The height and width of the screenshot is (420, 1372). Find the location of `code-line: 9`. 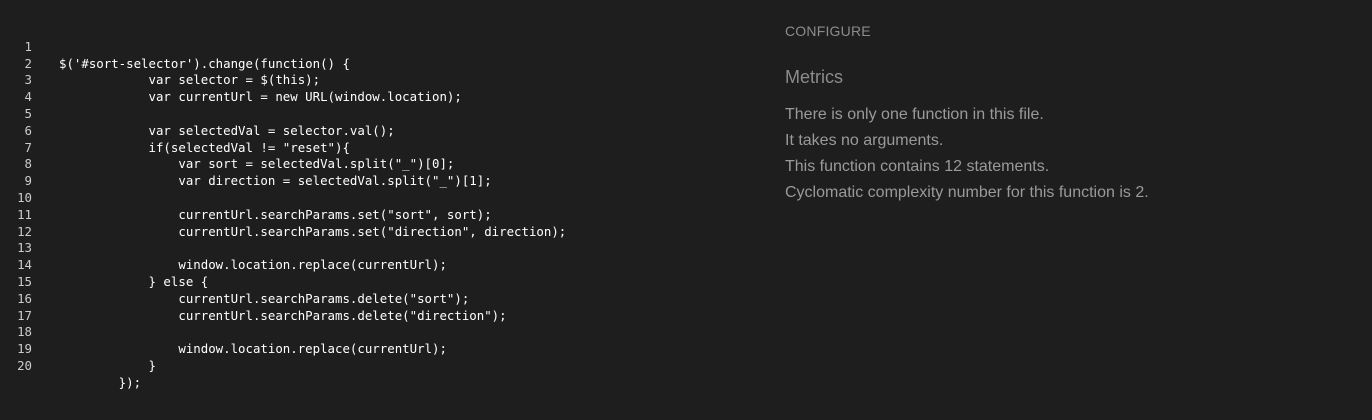

code-line: 9 is located at coordinates (380, 172).